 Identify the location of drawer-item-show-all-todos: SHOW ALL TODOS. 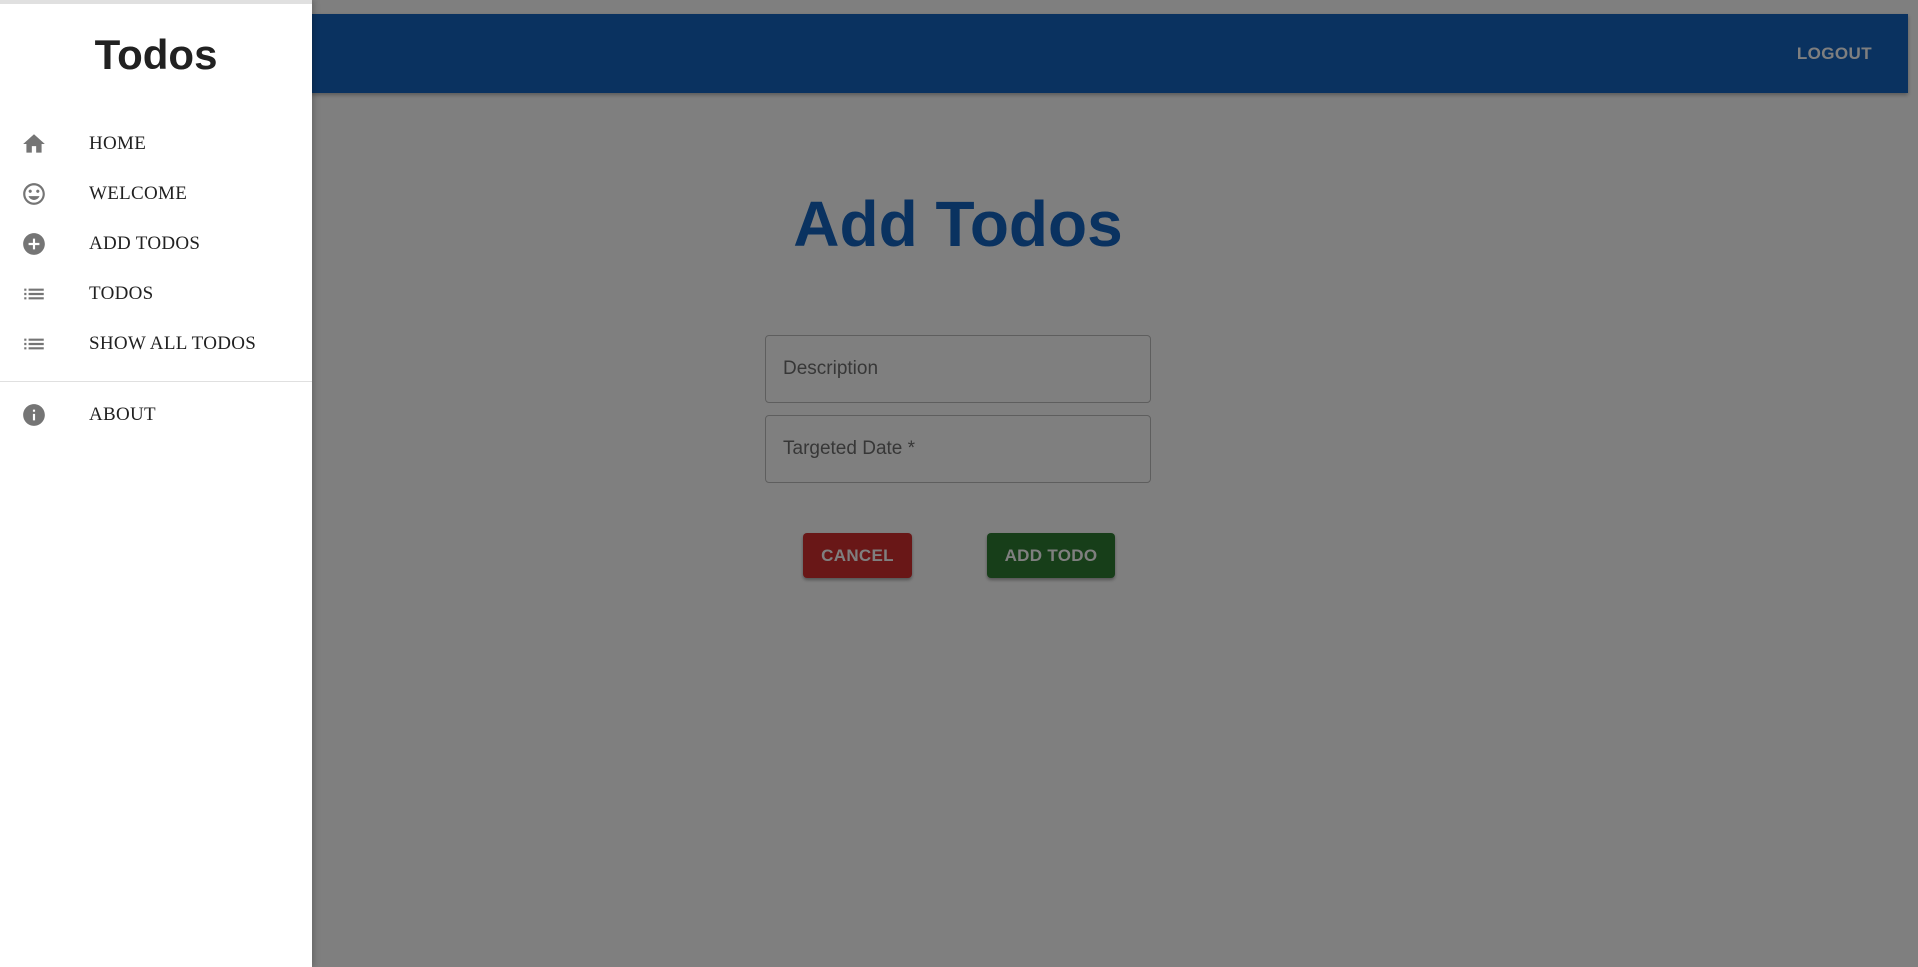
(156, 344).